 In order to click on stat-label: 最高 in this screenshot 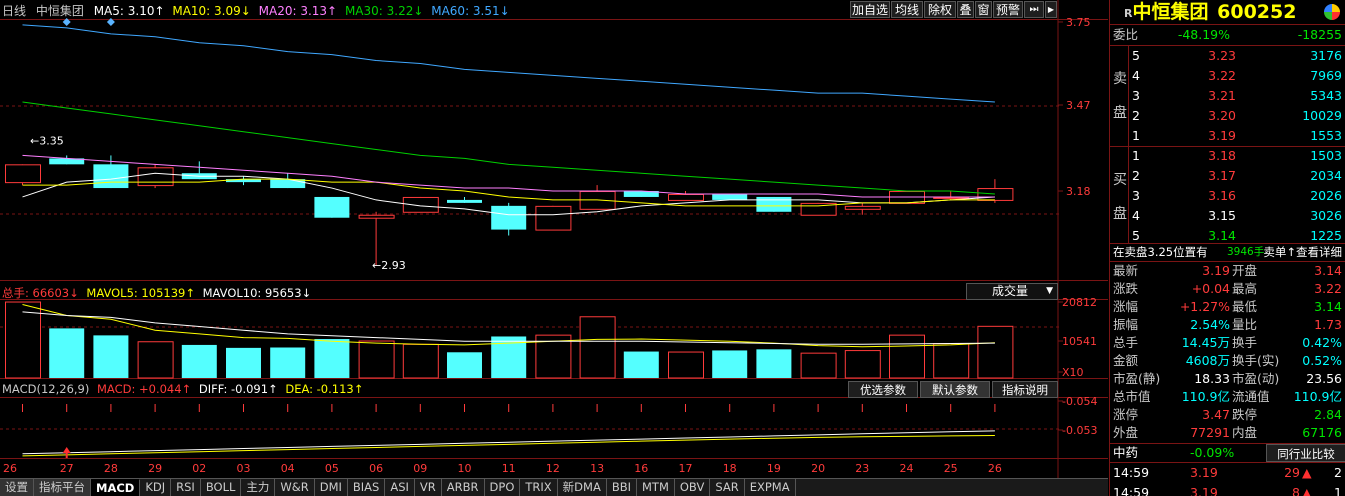, I will do `click(1245, 288)`.